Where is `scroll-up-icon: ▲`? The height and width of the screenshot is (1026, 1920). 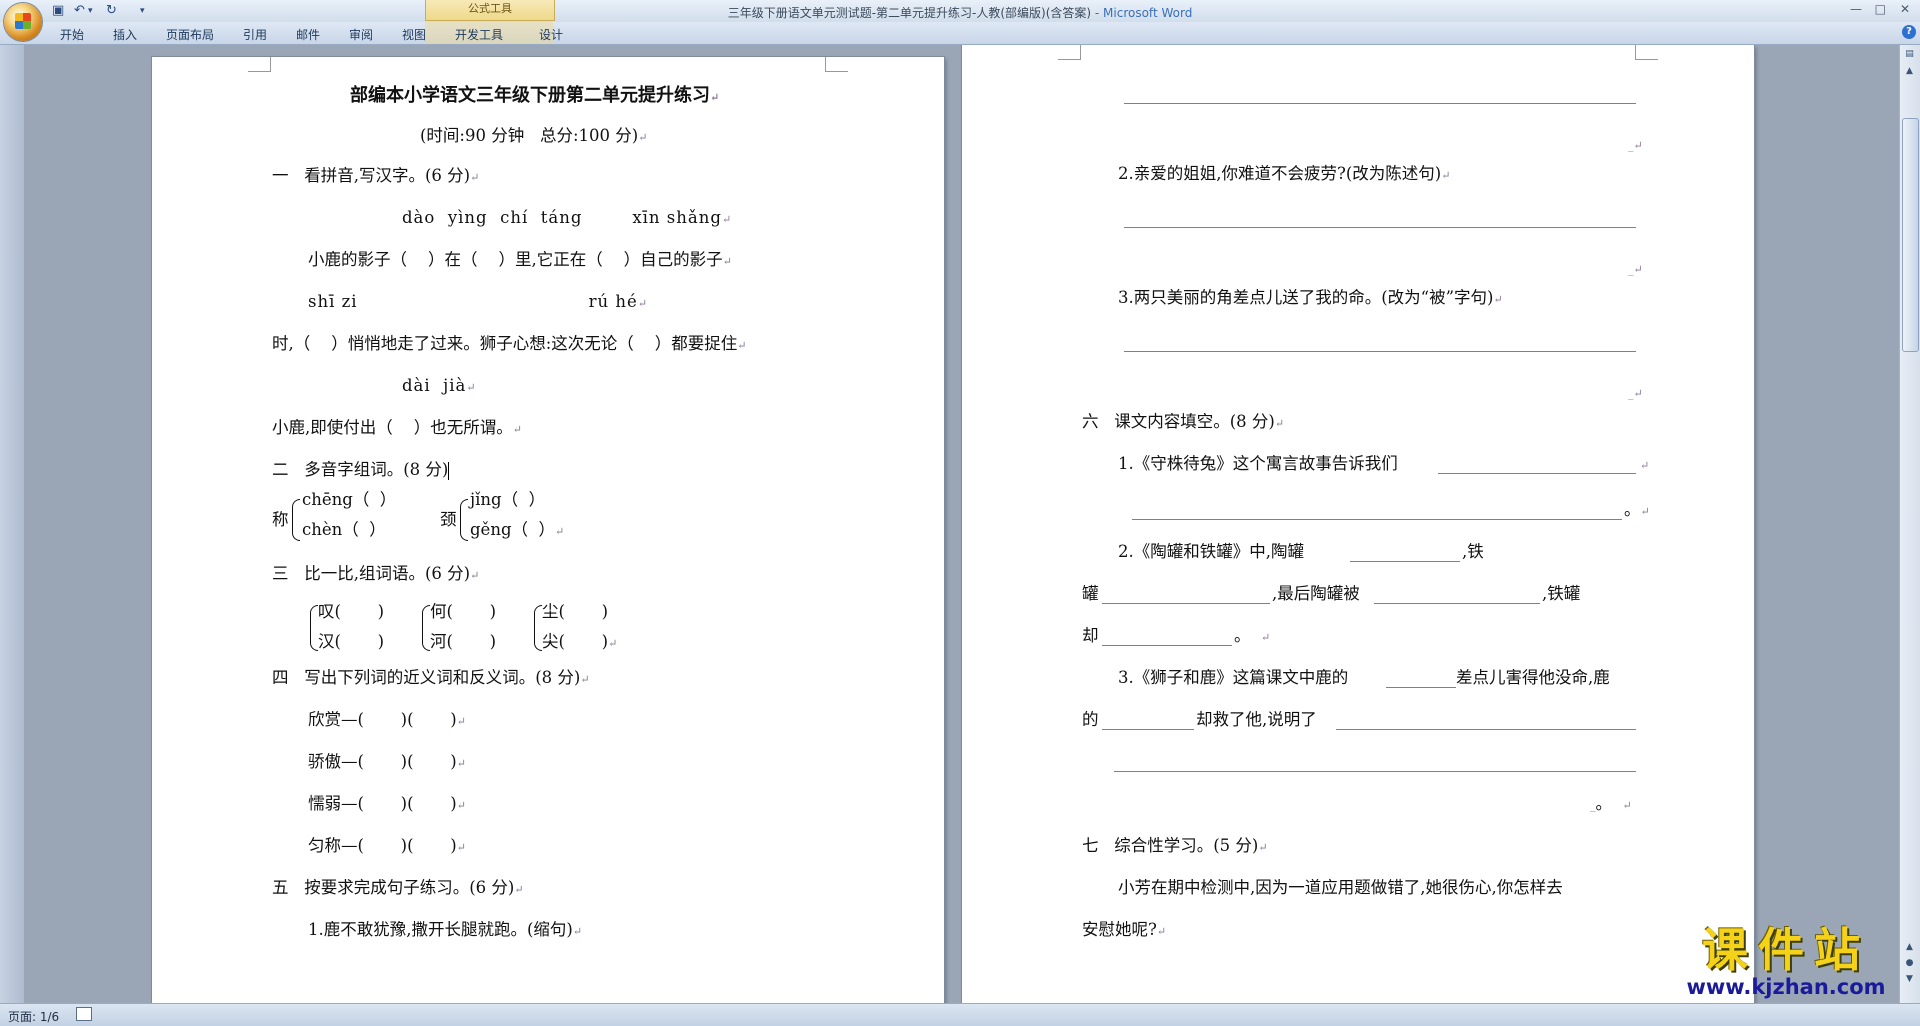
scroll-up-icon: ▲ is located at coordinates (1909, 71).